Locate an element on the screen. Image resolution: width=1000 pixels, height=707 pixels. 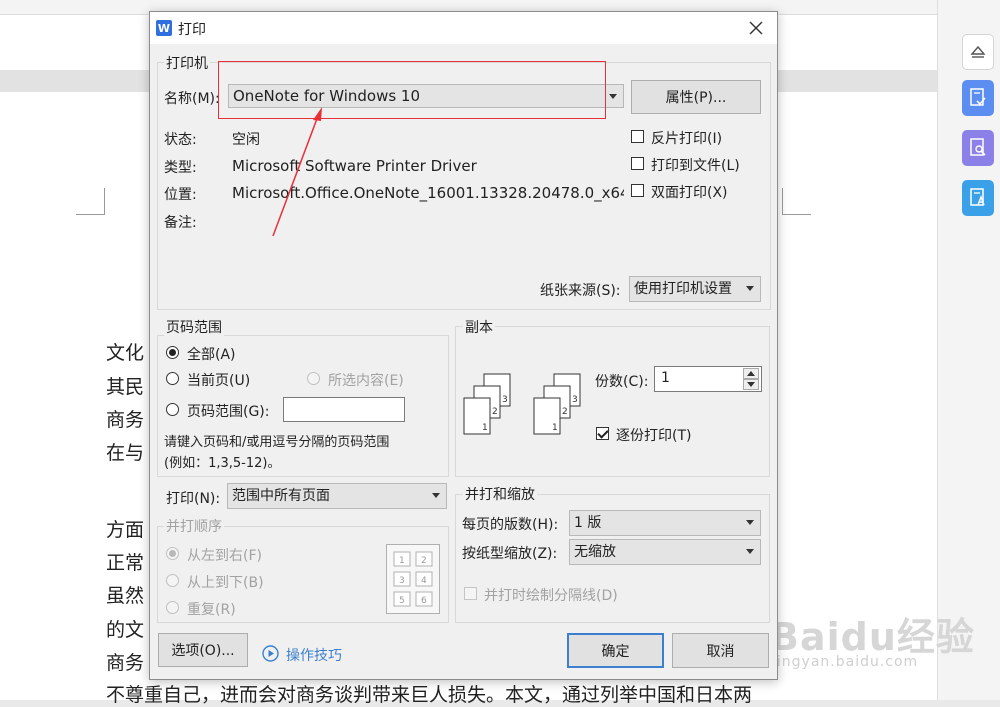
order-top-to-bottom-label: 从上到下(B) is located at coordinates (225, 583).